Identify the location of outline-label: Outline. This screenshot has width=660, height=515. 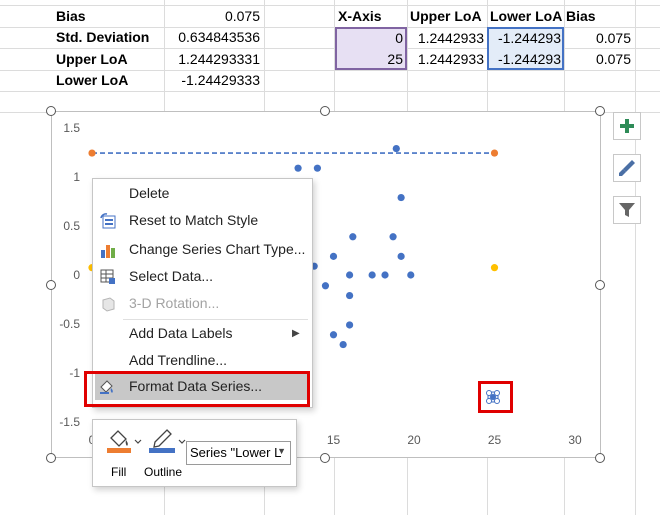
(163, 472).